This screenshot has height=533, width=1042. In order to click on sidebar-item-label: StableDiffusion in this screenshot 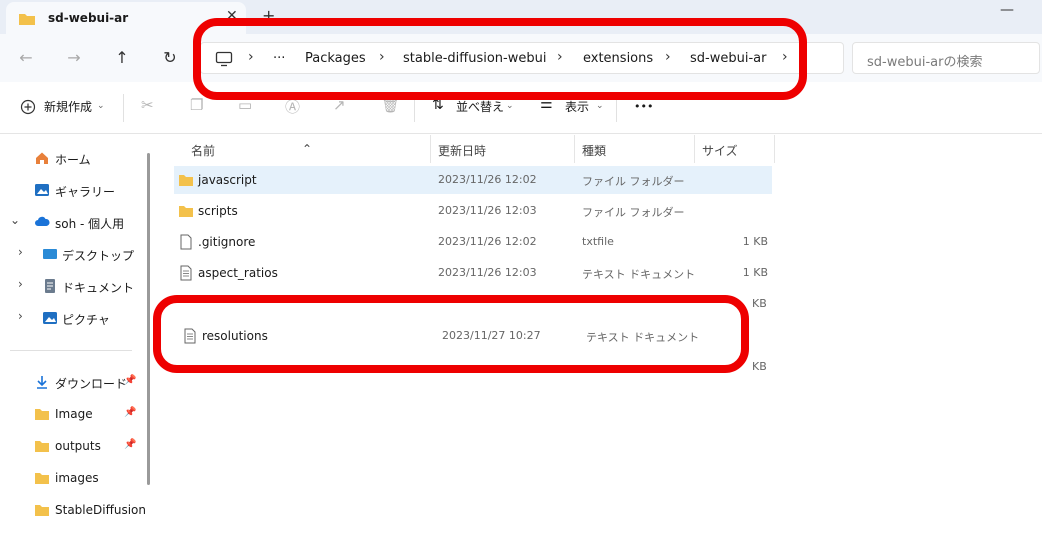, I will do `click(100, 510)`.